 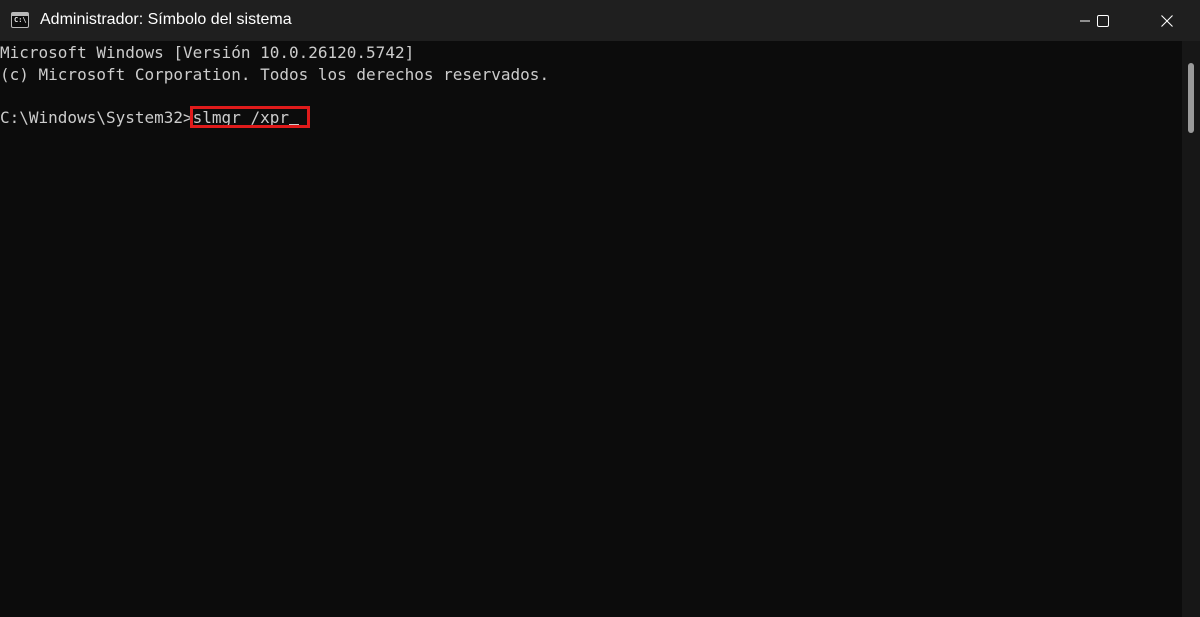 I want to click on command-prompt-icon: C:\, so click(x=20, y=20).